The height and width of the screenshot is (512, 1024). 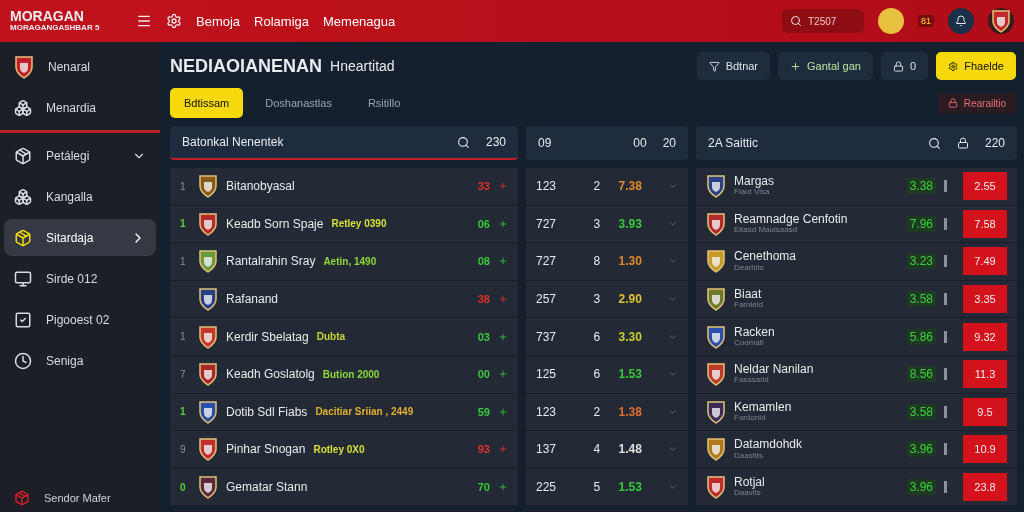 I want to click on filter-tab: Doshanastlas, so click(x=298, y=103).